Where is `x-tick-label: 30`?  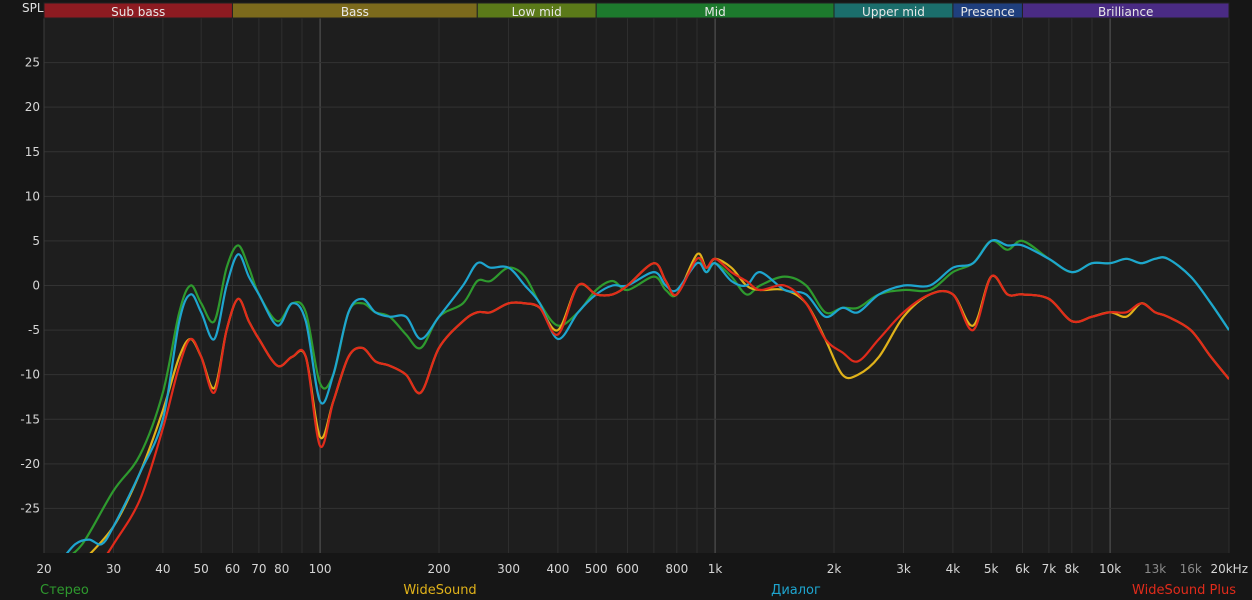 x-tick-label: 30 is located at coordinates (113, 569).